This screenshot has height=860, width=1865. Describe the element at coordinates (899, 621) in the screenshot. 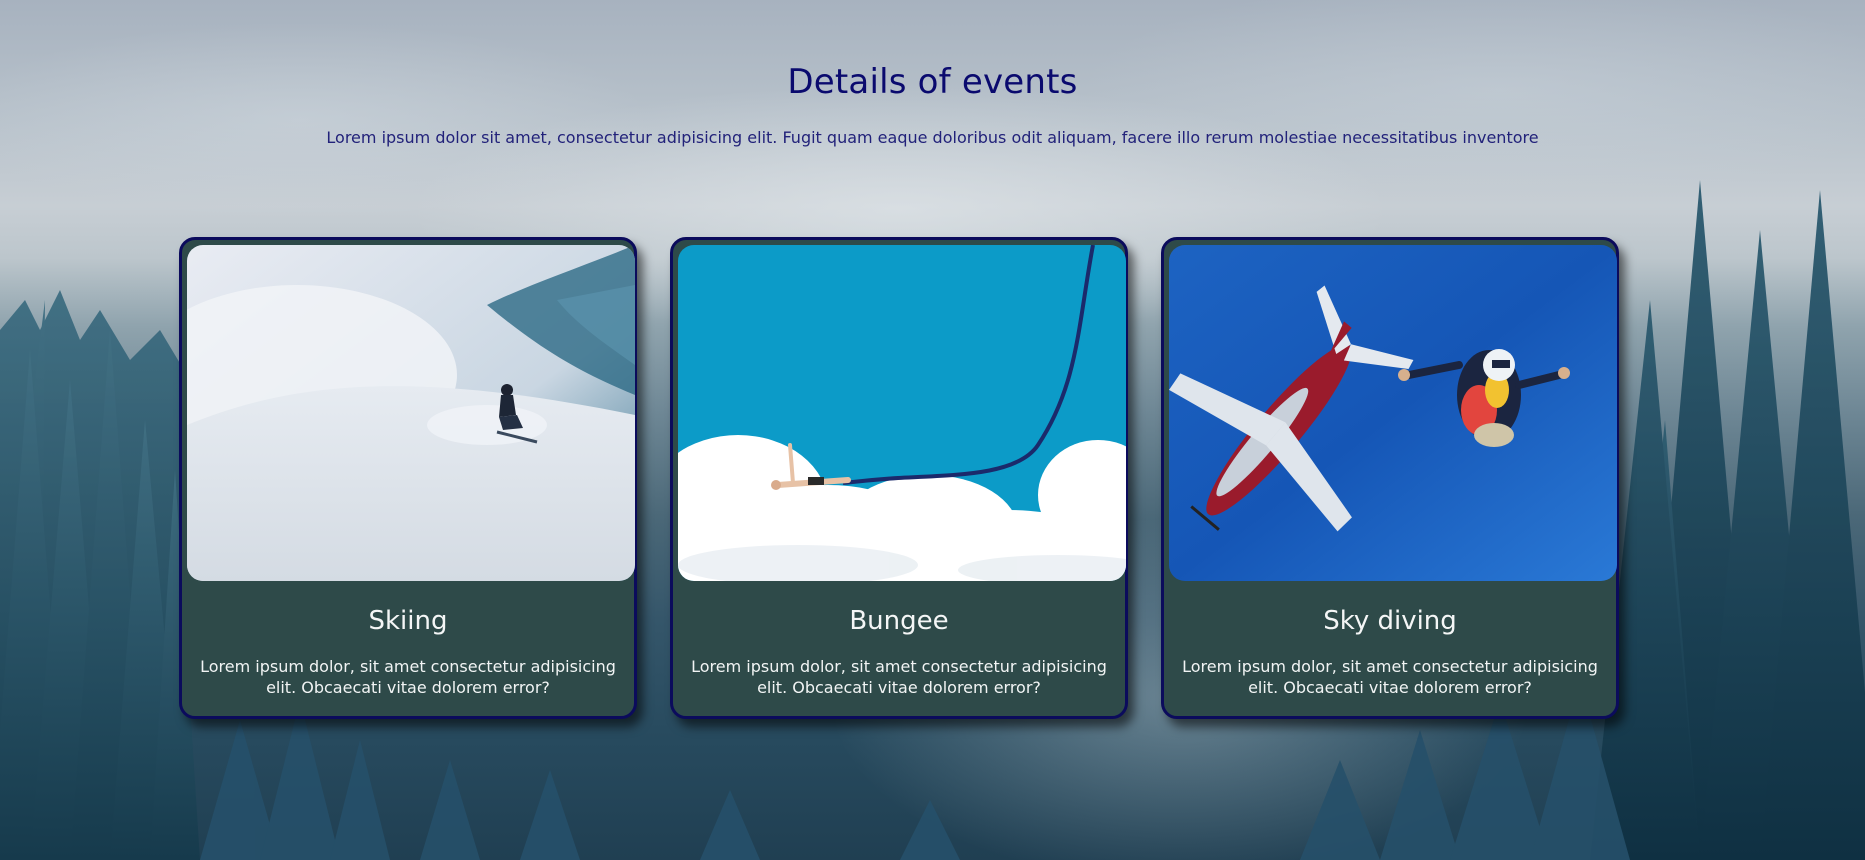

I see `card-title-bungee: Bungee` at that location.